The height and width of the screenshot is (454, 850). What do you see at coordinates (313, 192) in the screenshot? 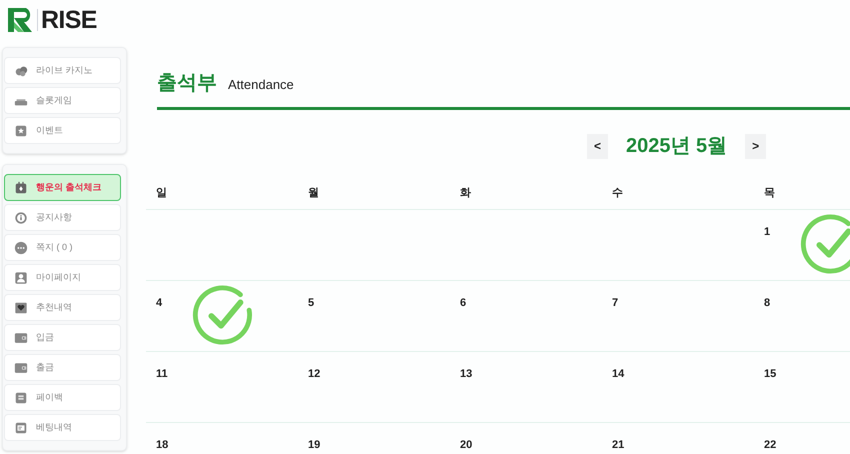
I see `weekday-label: 월` at bounding box center [313, 192].